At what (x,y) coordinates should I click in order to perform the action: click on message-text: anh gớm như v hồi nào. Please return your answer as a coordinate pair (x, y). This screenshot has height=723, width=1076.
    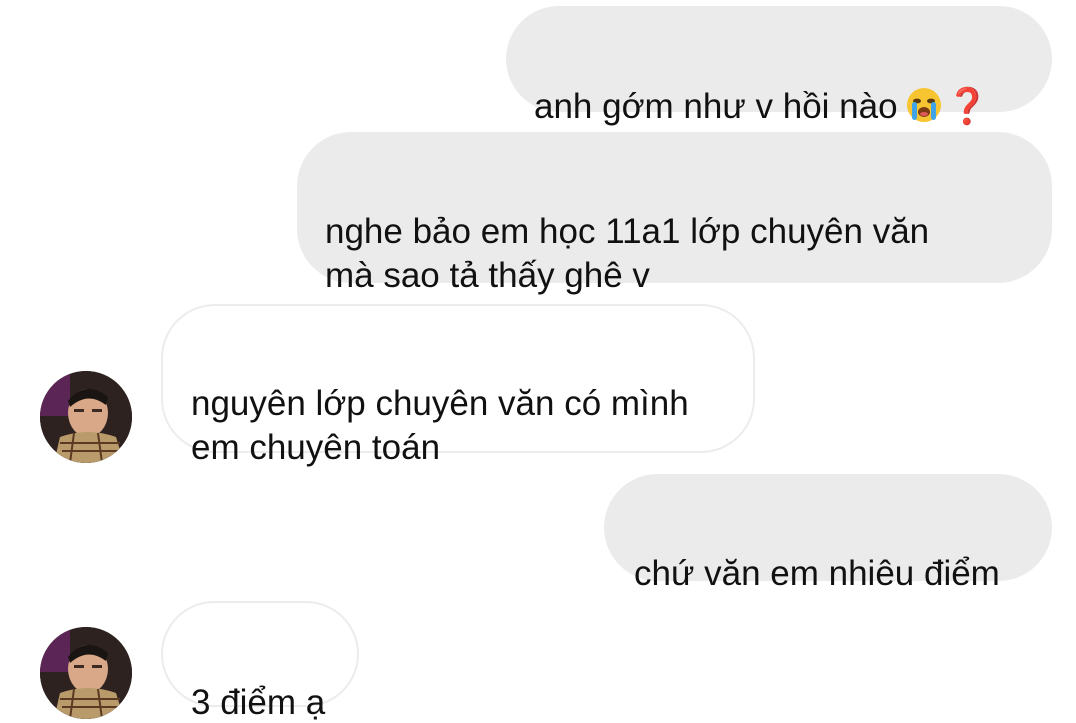
    Looking at the image, I should click on (716, 106).